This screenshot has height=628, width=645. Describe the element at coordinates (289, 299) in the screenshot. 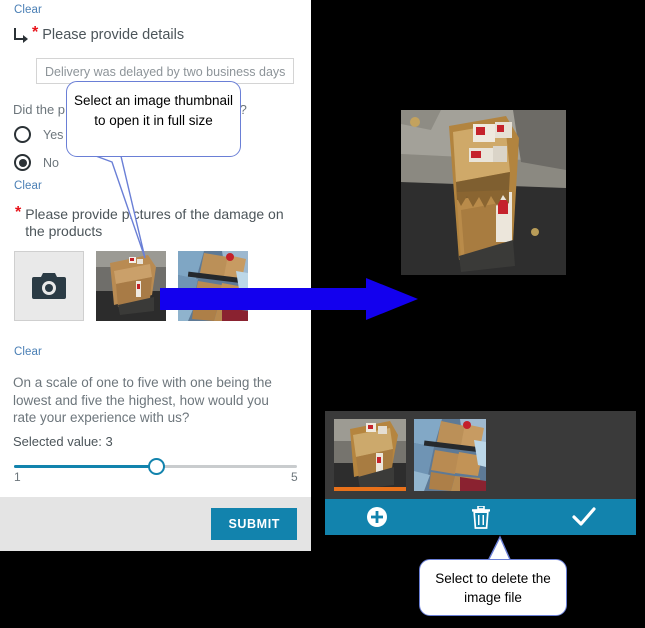

I see `blue-pointer-arrow` at that location.